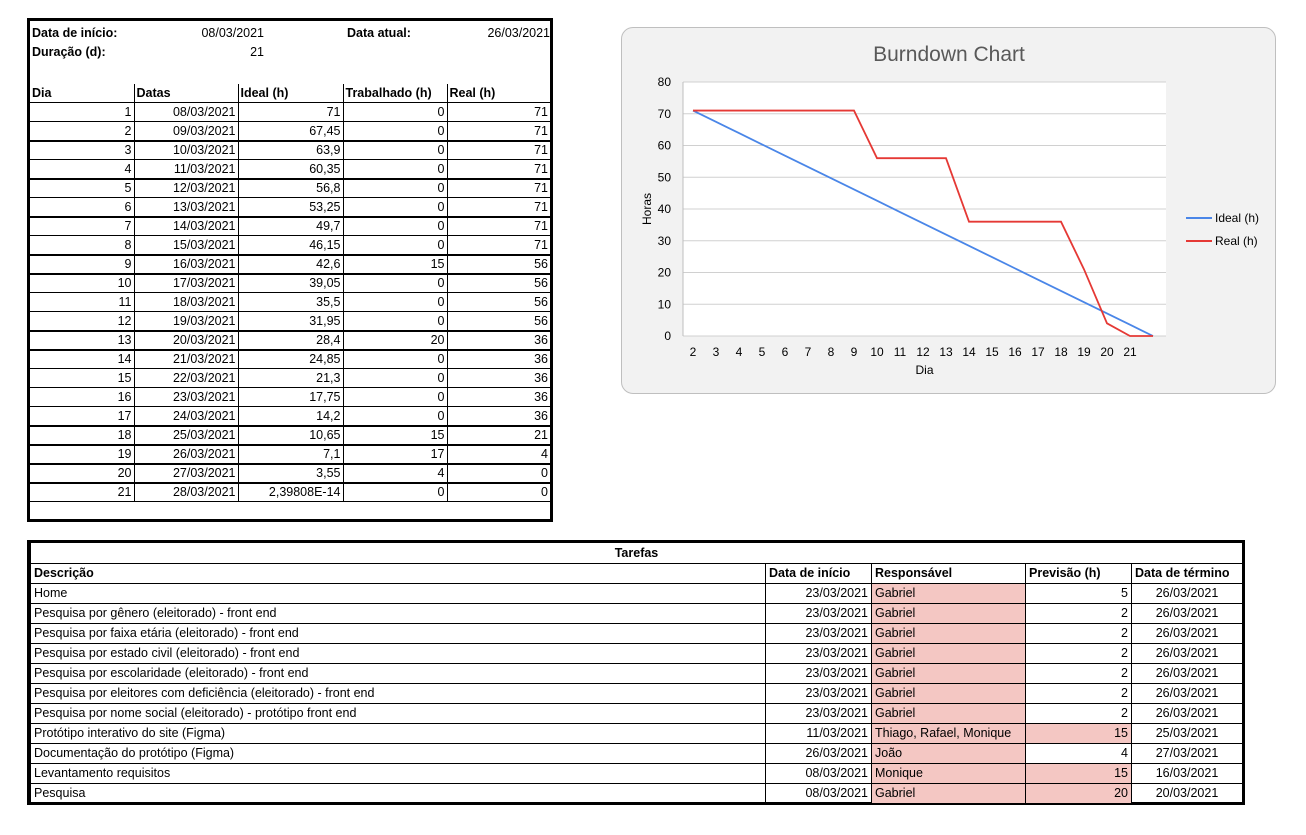 The height and width of the screenshot is (835, 1306). What do you see at coordinates (185, 492) in the screenshot?
I see `daily-cell: 28/03/2021` at bounding box center [185, 492].